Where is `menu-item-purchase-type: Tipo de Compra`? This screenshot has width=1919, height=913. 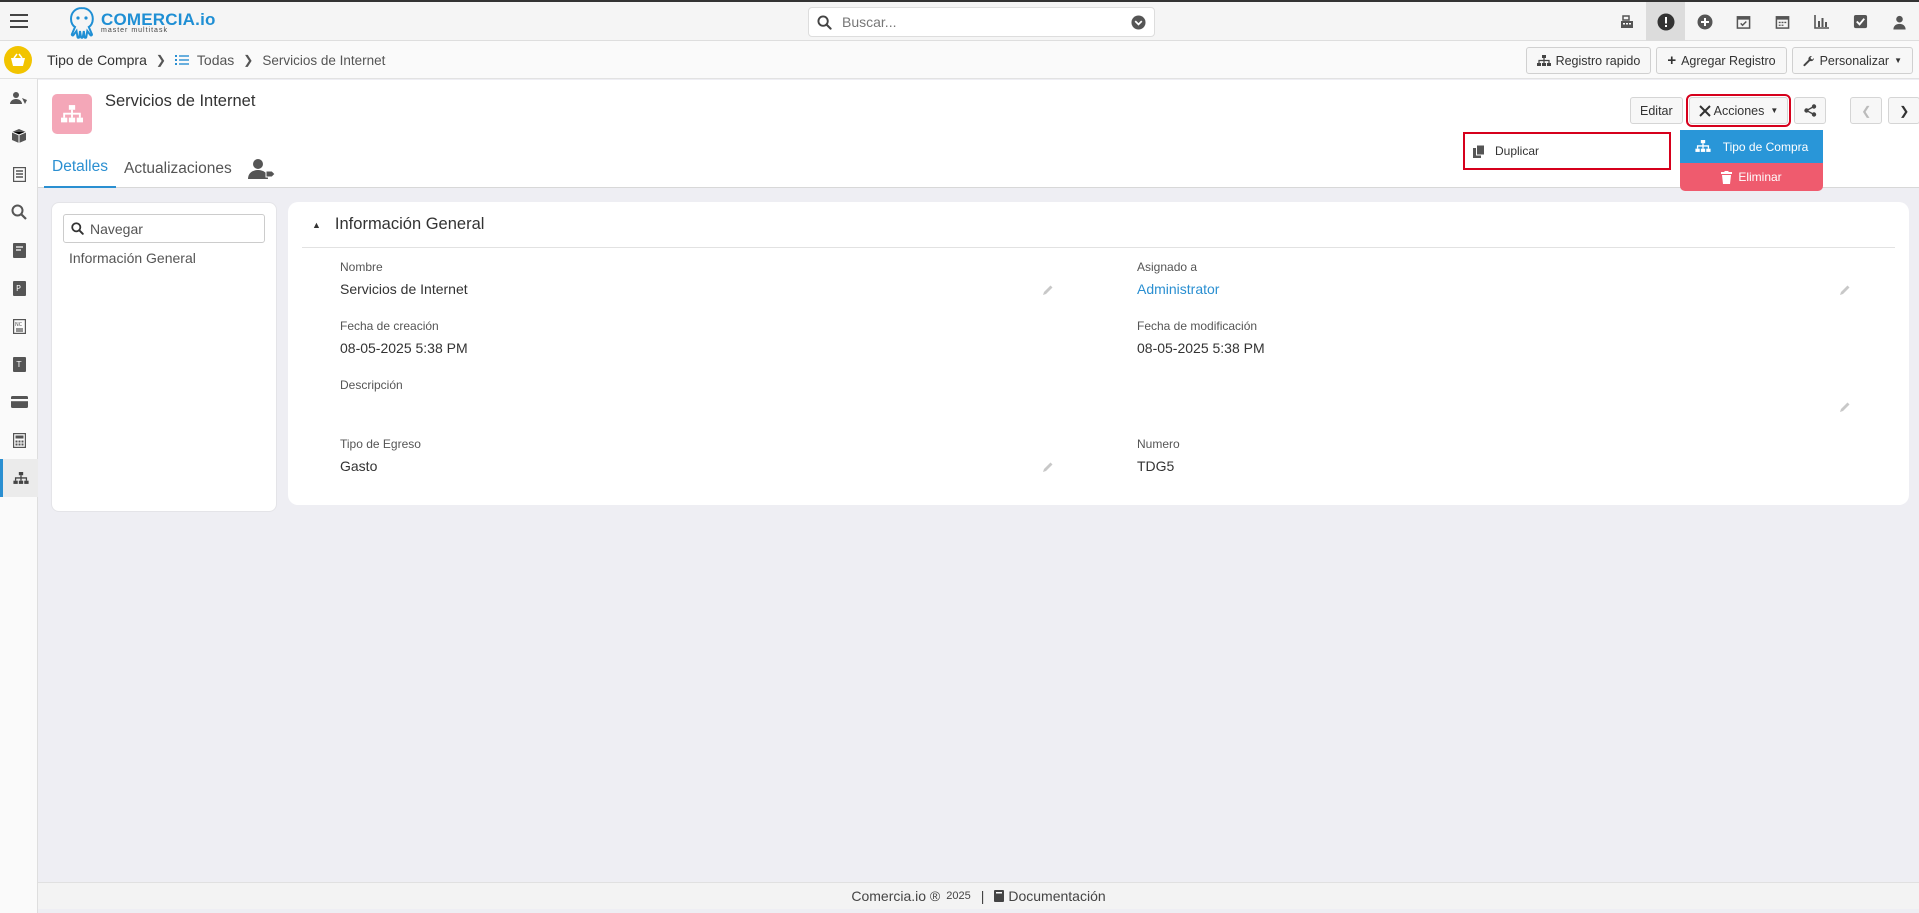
menu-item-purchase-type: Tipo de Compra is located at coordinates (1751, 146).